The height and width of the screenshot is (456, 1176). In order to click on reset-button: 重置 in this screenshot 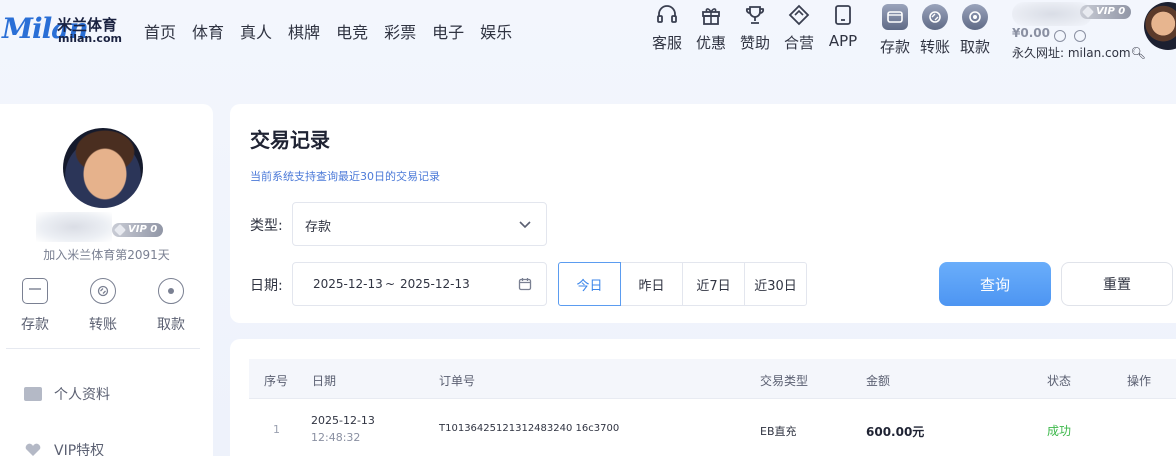, I will do `click(1117, 284)`.